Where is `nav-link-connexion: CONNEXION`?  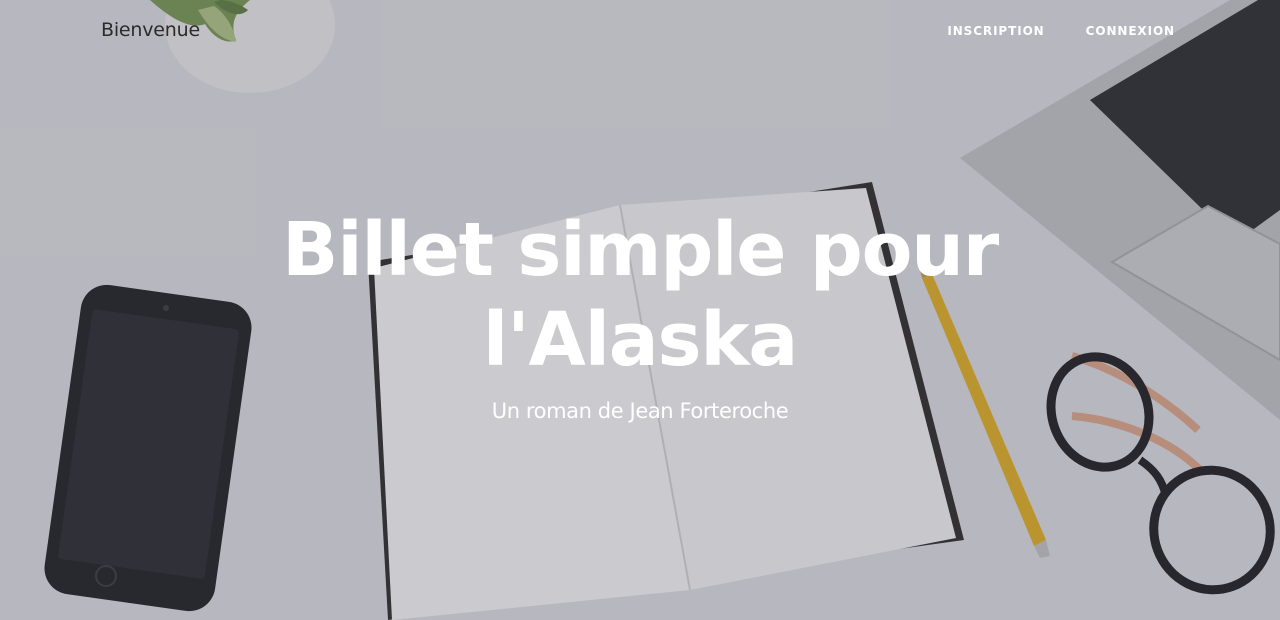 nav-link-connexion: CONNEXION is located at coordinates (1130, 31).